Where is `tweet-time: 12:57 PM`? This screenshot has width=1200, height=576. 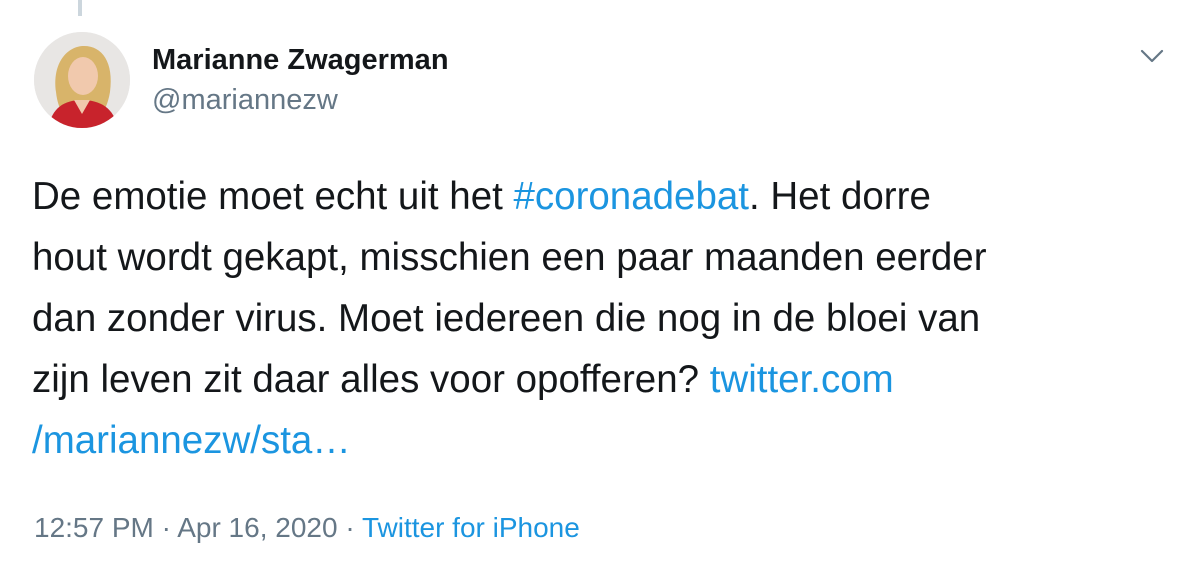
tweet-time: 12:57 PM is located at coordinates (94, 527).